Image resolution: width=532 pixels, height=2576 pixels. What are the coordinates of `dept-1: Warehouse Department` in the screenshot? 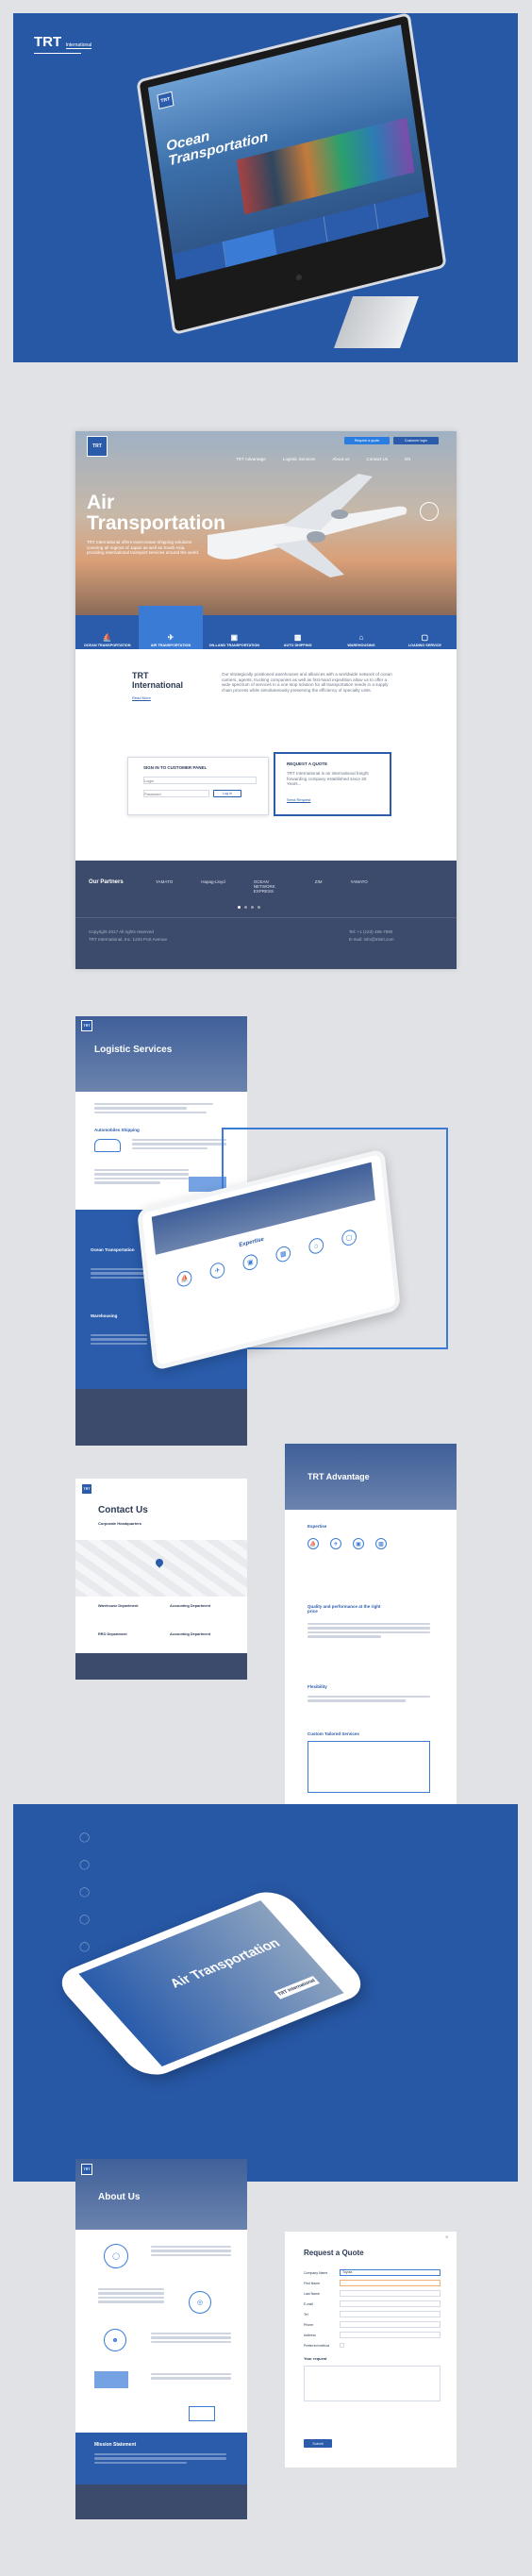 It's located at (118, 1606).